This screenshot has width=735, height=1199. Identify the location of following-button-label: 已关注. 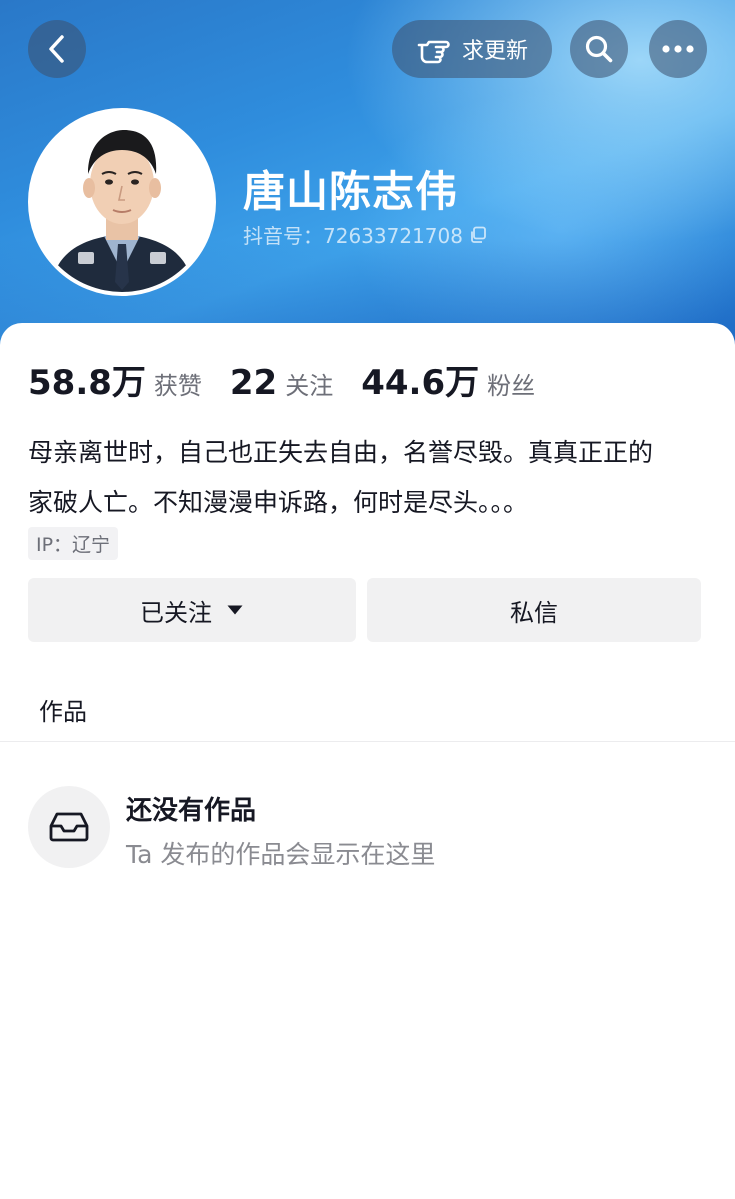
(176, 612).